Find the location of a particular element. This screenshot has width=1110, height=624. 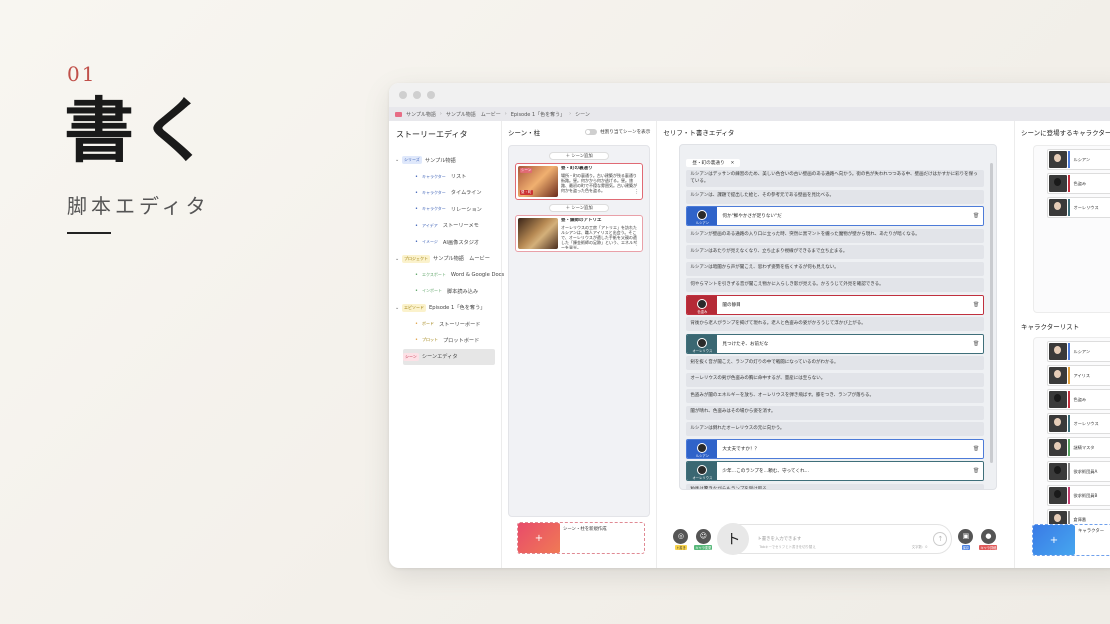

character-name: 欲求術団員B is located at coordinates (1085, 495).